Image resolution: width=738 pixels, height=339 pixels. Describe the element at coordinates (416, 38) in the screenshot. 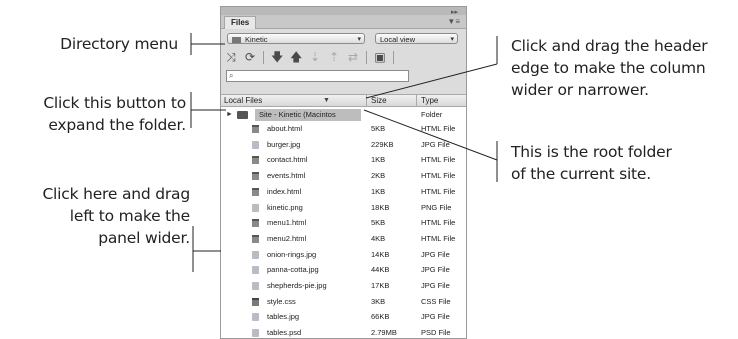

I see `view-menu: Local view ▾` at that location.